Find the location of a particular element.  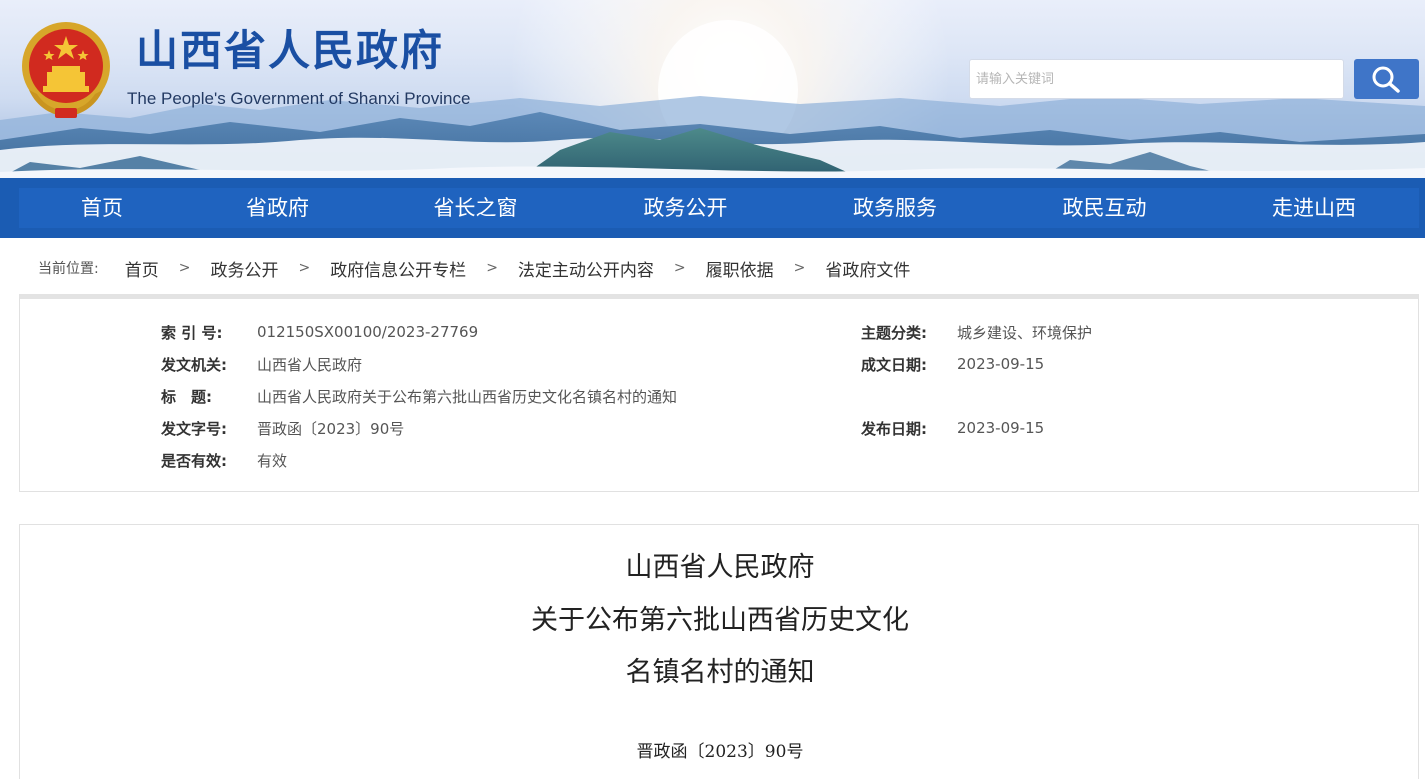

meta-value: 有效 is located at coordinates (272, 460).